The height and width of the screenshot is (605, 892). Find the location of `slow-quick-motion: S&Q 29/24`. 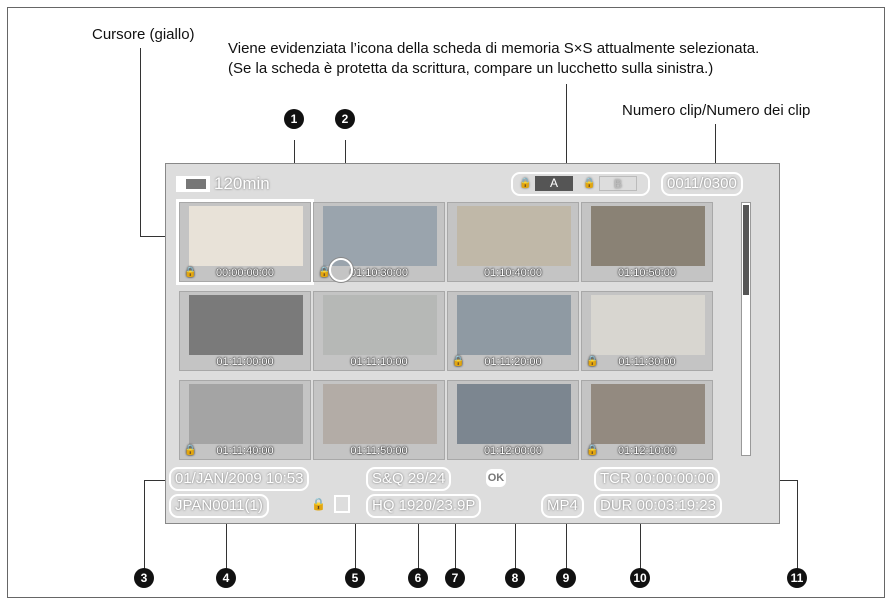

slow-quick-motion: S&Q 29/24 is located at coordinates (409, 479).